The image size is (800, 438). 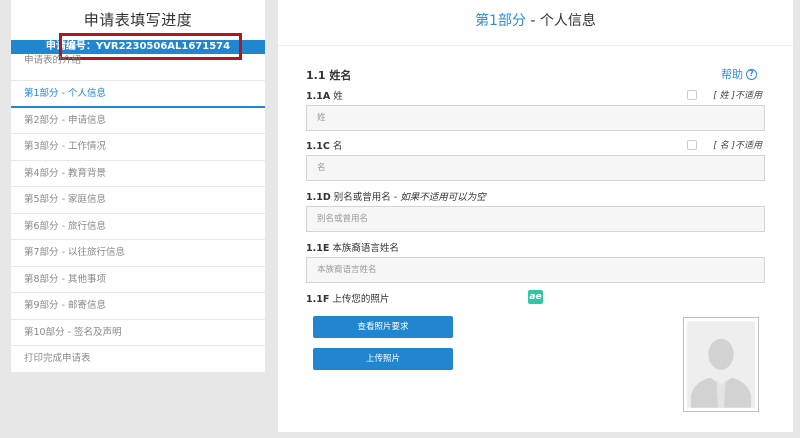 I want to click on native-name-code: 1.1E, so click(x=318, y=248).